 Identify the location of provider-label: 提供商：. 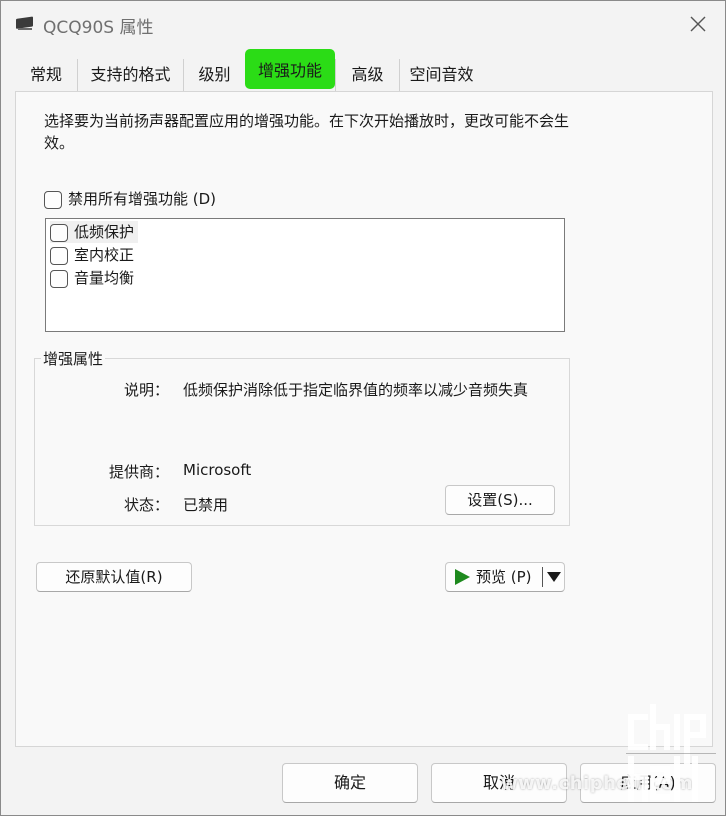
(138, 472).